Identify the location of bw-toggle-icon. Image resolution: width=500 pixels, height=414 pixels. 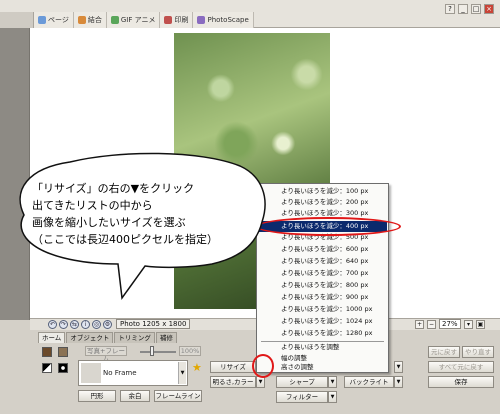
(47, 368).